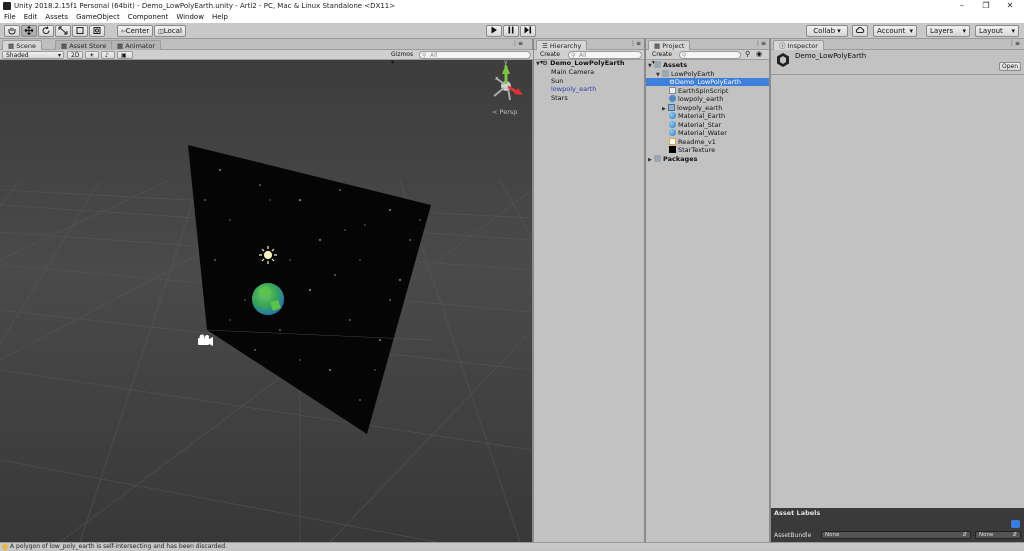 The height and width of the screenshot is (551, 1024). What do you see at coordinates (136, 45) in the screenshot?
I see `tab-animator: ▦ Animator` at bounding box center [136, 45].